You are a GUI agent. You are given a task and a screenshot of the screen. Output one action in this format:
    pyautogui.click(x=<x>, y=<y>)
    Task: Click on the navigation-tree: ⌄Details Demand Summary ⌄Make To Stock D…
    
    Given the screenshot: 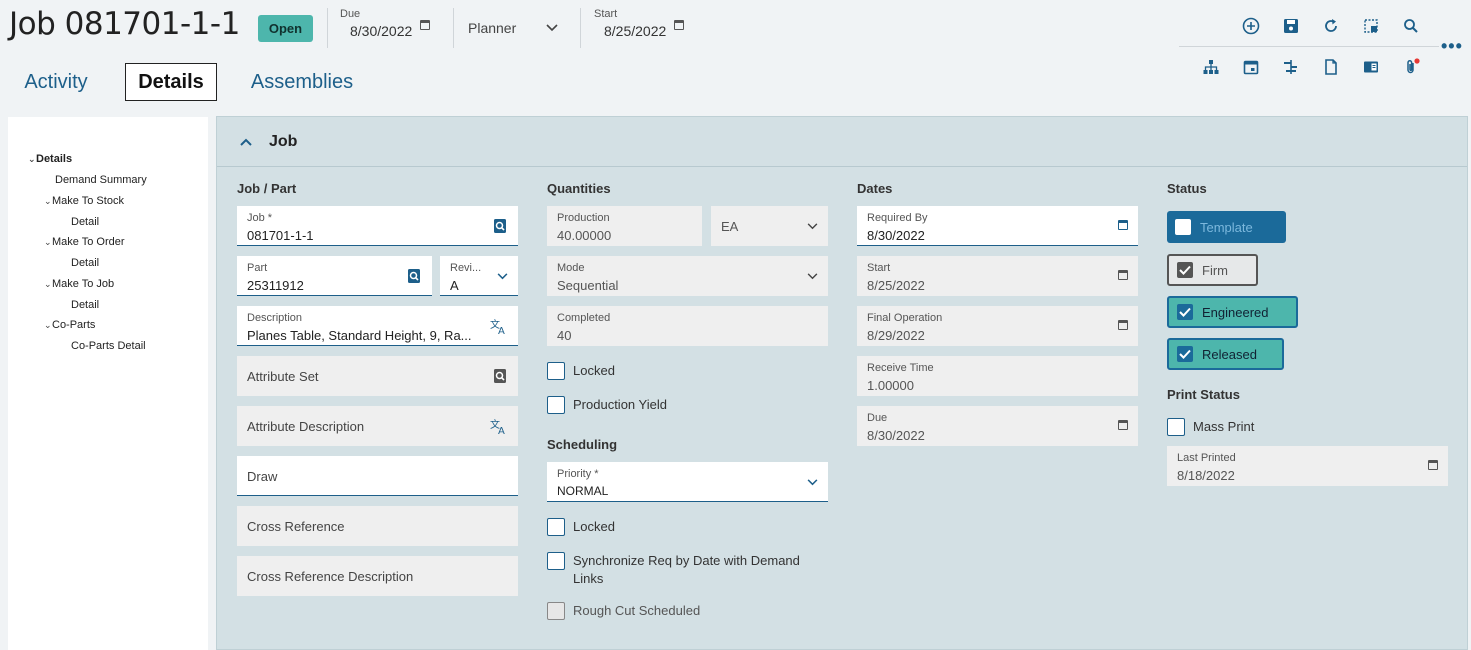 What is the action you would take?
    pyautogui.click(x=108, y=383)
    